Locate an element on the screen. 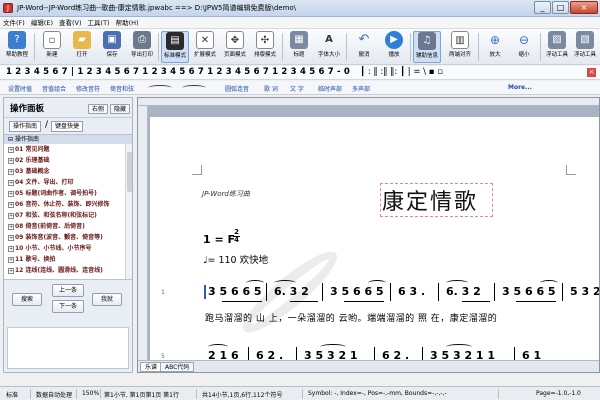  tempo-marking: ♩= 110 欢快地 is located at coordinates (235, 259).